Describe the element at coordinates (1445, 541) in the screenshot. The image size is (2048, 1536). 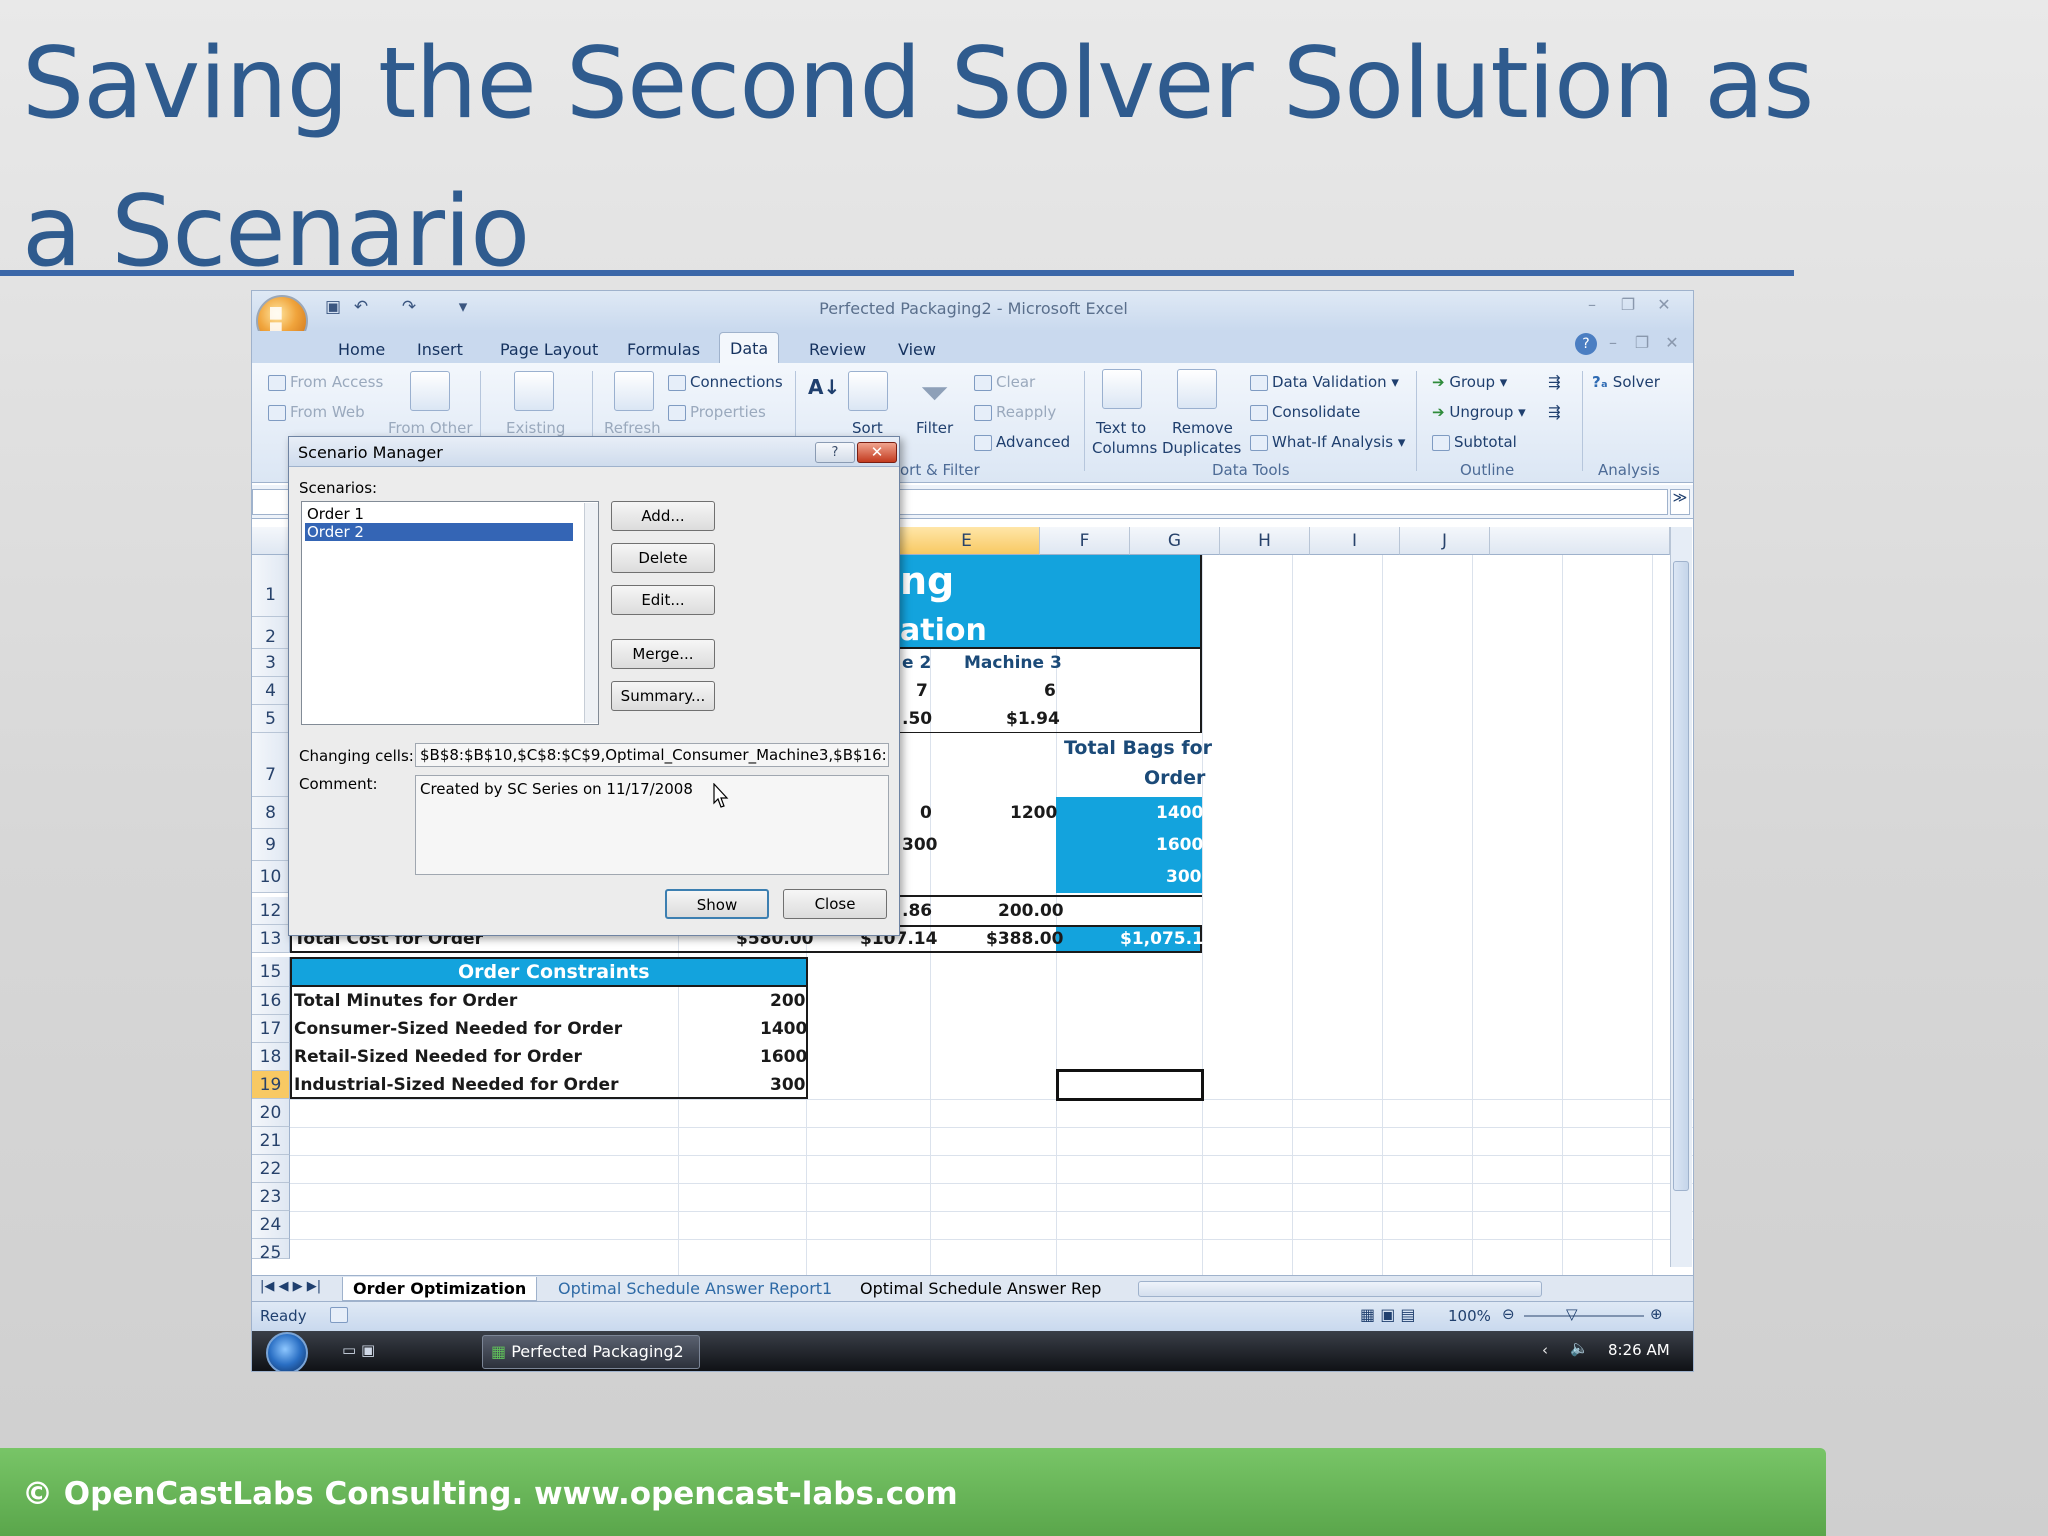
I see `column-header-j: J` at that location.